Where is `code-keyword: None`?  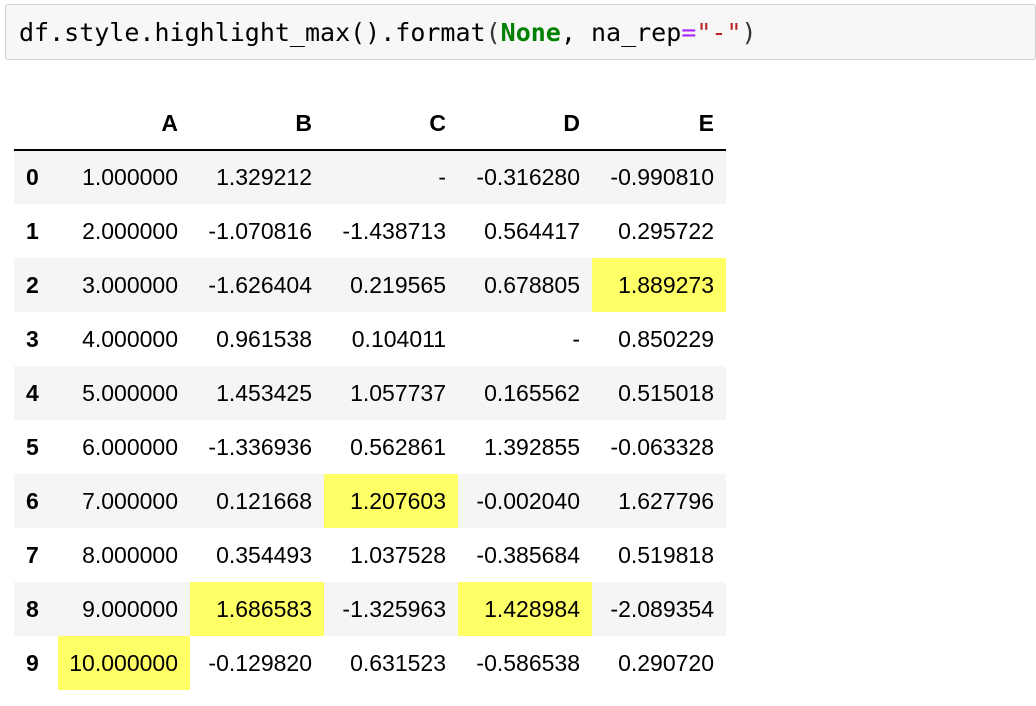 code-keyword: None is located at coordinates (530, 32).